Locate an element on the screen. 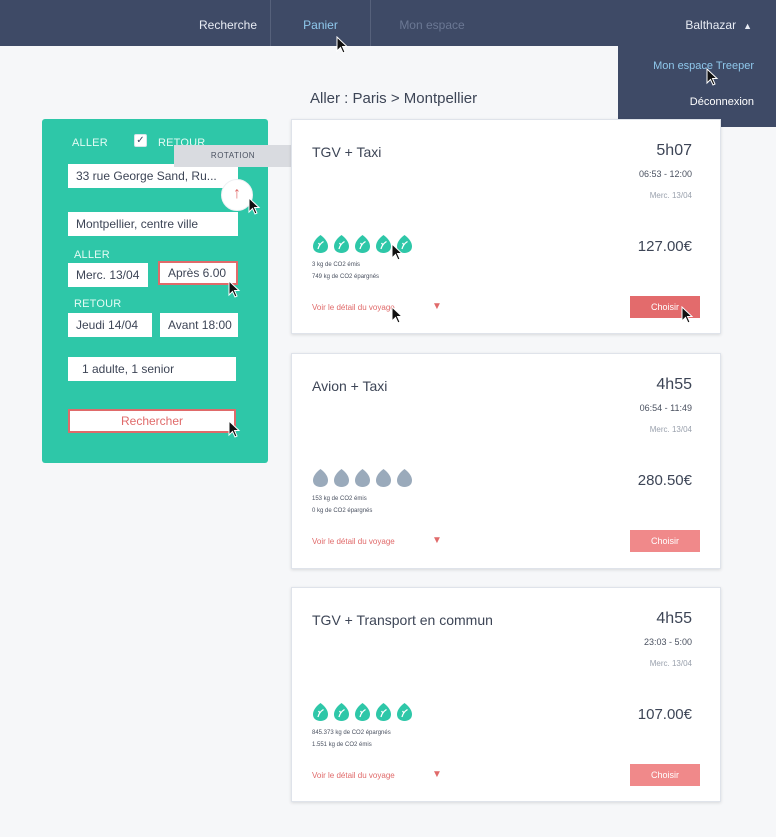 Image resolution: width=776 pixels, height=837 pixels. result-times: 06:54 - 11:49 is located at coordinates (665, 408).